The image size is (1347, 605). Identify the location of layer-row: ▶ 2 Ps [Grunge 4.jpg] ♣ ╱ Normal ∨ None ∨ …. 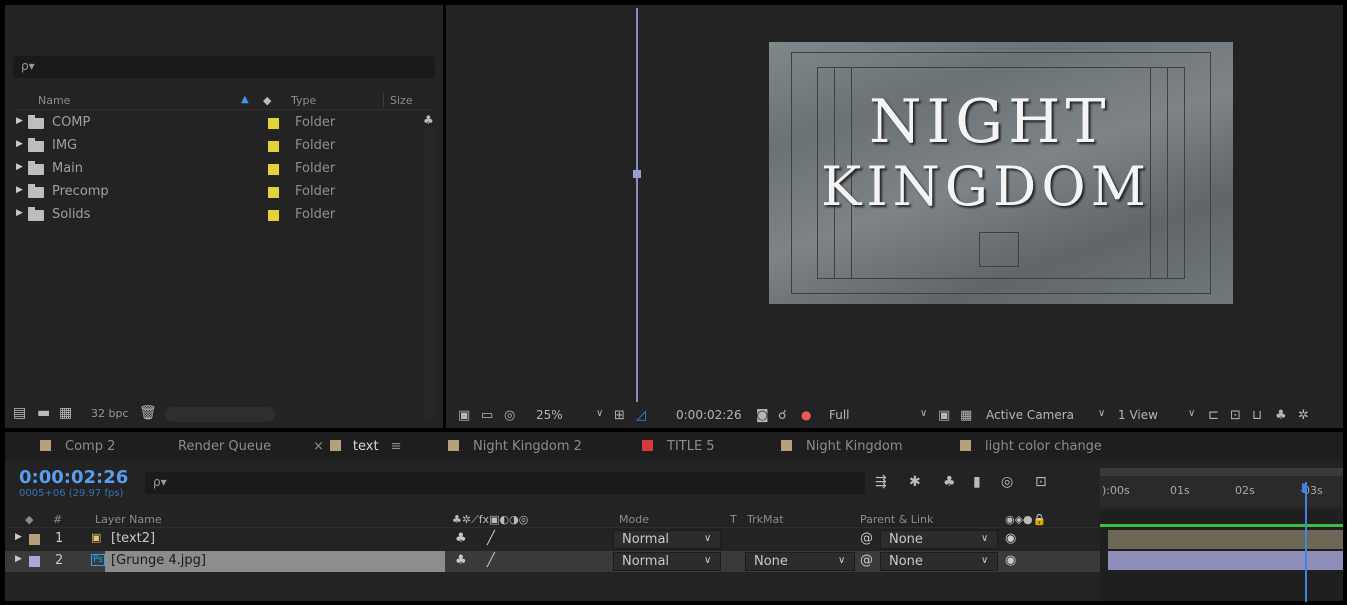
(552, 561).